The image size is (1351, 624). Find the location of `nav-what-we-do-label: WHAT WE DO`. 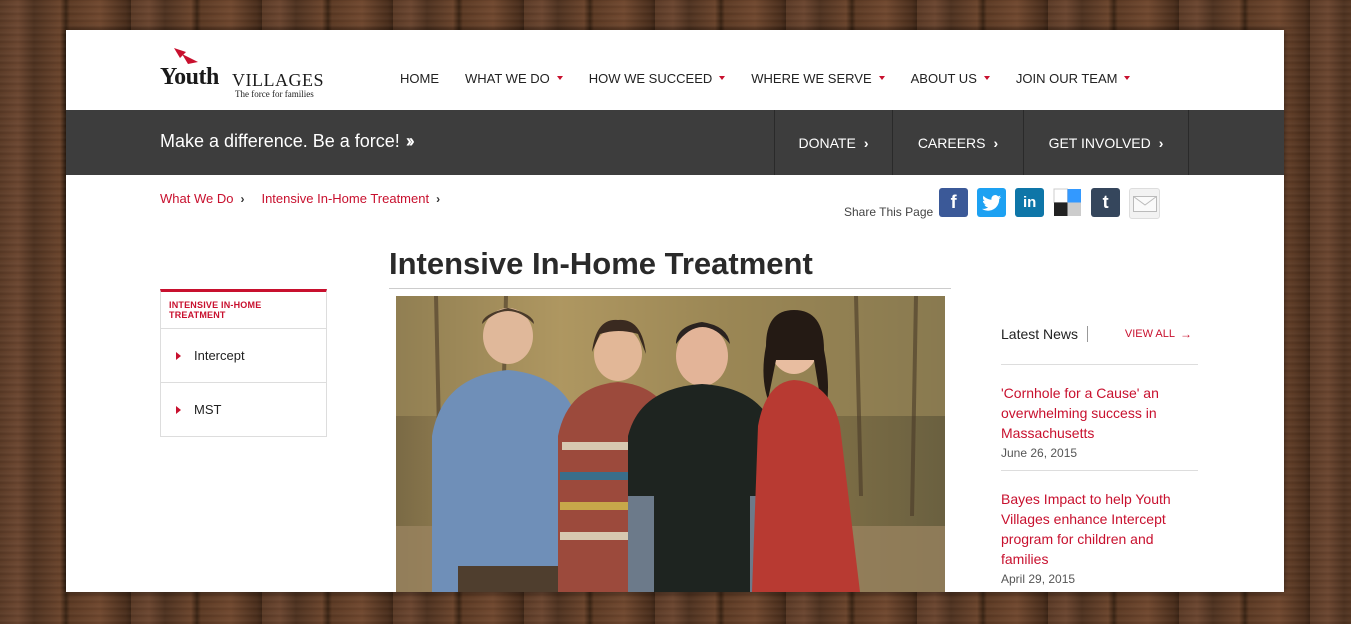

nav-what-we-do-label: WHAT WE DO is located at coordinates (507, 78).